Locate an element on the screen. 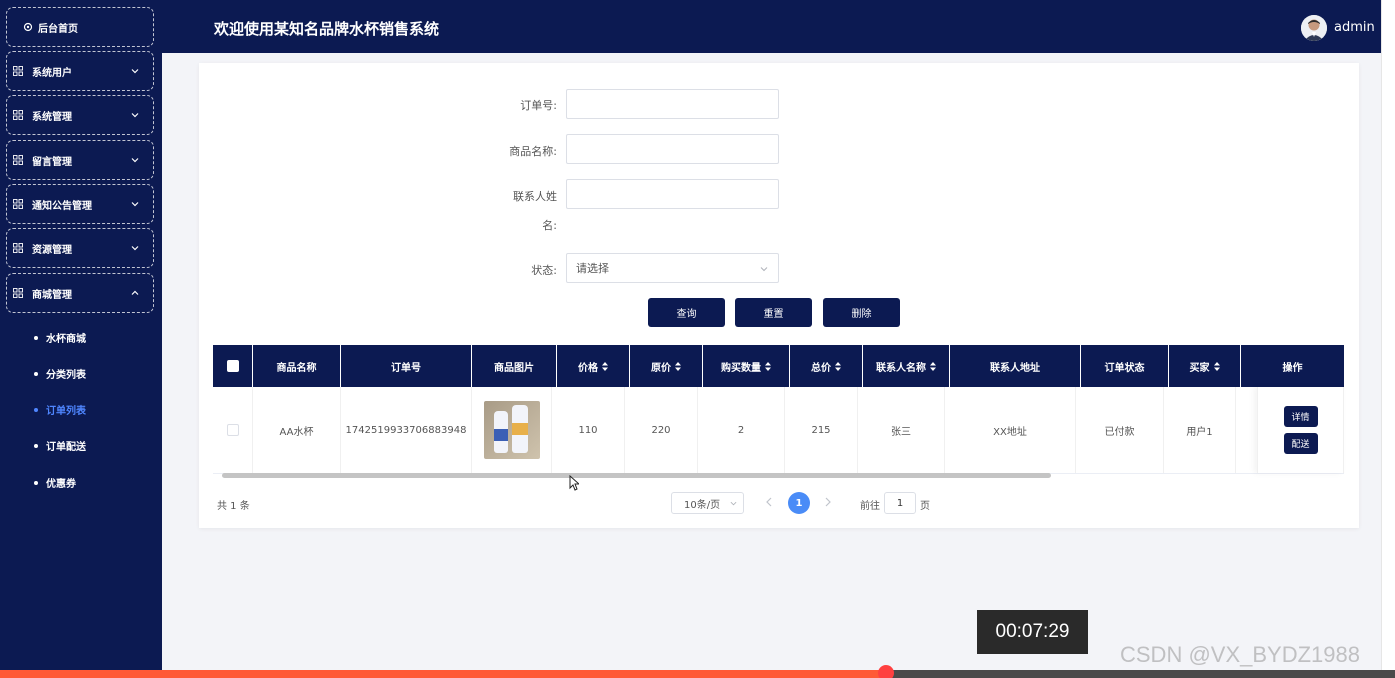 Image resolution: width=1395 pixels, height=678 pixels. submenu-item-categories: 分类列表 is located at coordinates (60, 373).